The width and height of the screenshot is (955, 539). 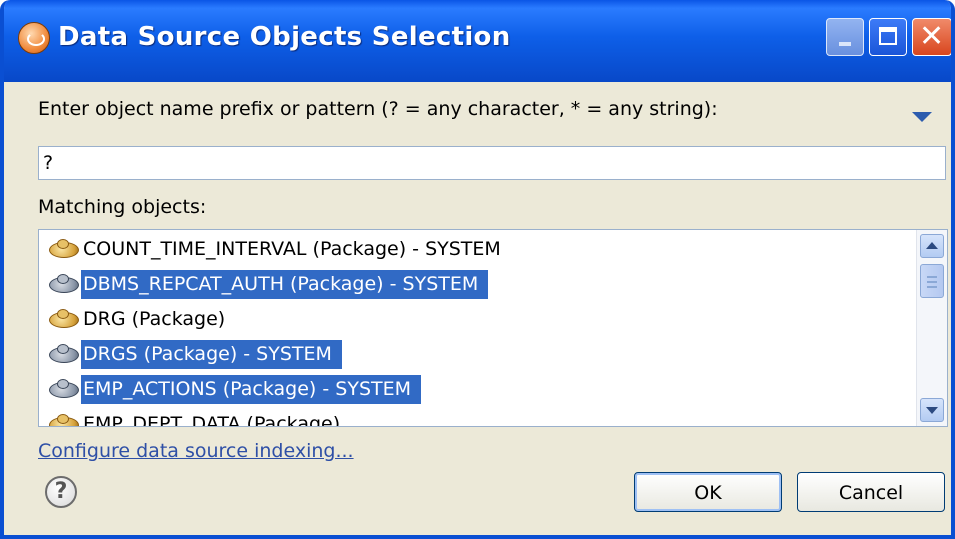 What do you see at coordinates (292, 248) in the screenshot?
I see `list-item-label: COUNT_TIME_INTERVAL (Package) - SYSTEM` at bounding box center [292, 248].